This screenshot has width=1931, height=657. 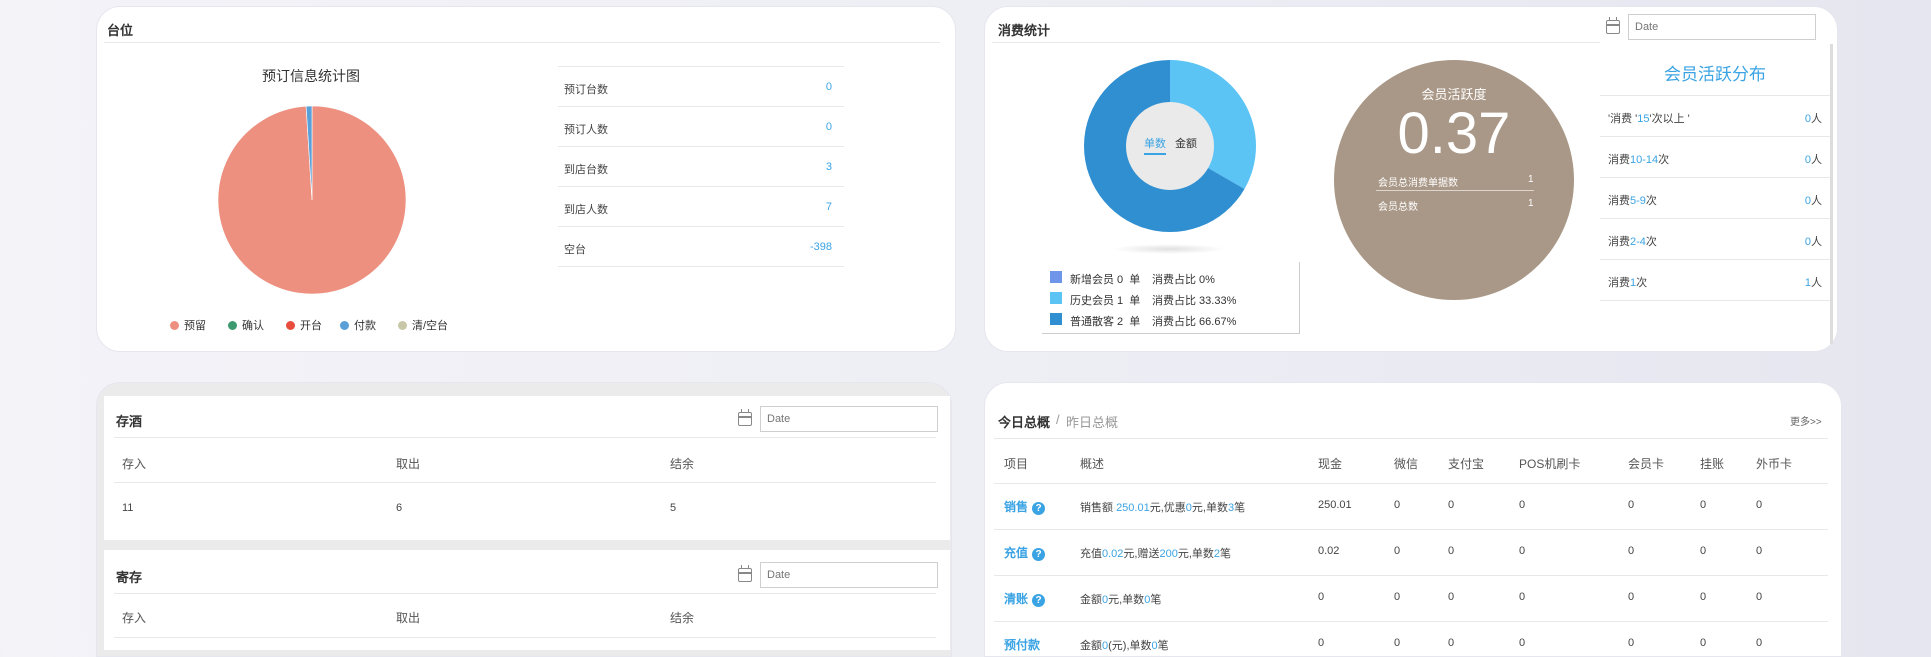 What do you see at coordinates (1126, 600) in the screenshot?
I see `desc-segment: 元,单数` at bounding box center [1126, 600].